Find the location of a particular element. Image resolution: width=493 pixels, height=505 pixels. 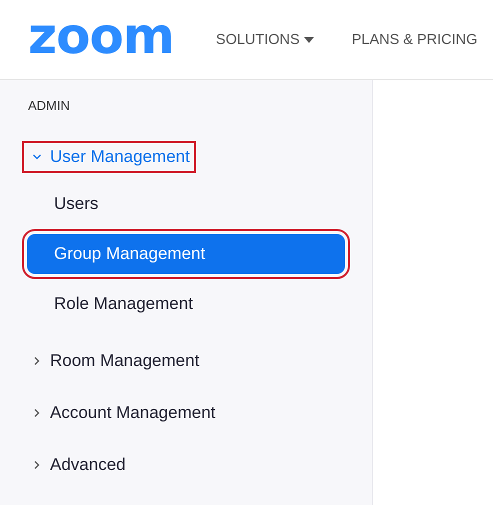

sidebar-subitem: Group Management is located at coordinates (186, 254).